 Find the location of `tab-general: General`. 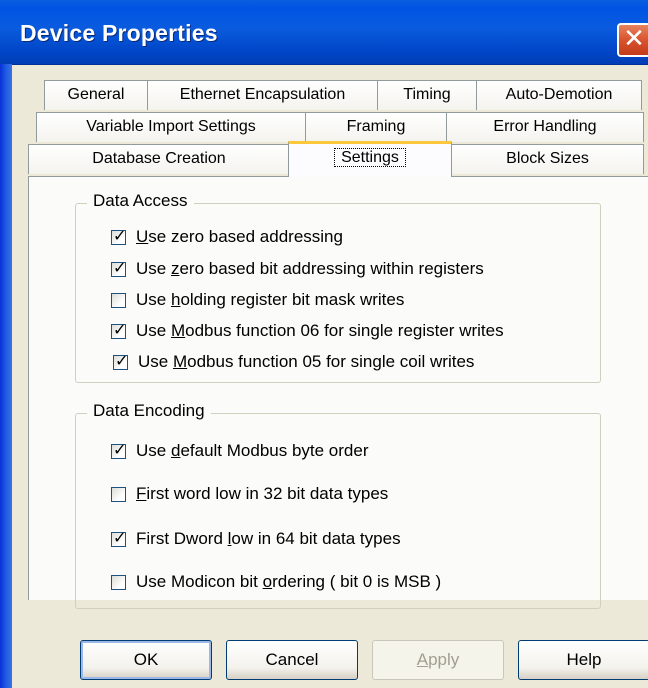

tab-general: General is located at coordinates (96, 95).